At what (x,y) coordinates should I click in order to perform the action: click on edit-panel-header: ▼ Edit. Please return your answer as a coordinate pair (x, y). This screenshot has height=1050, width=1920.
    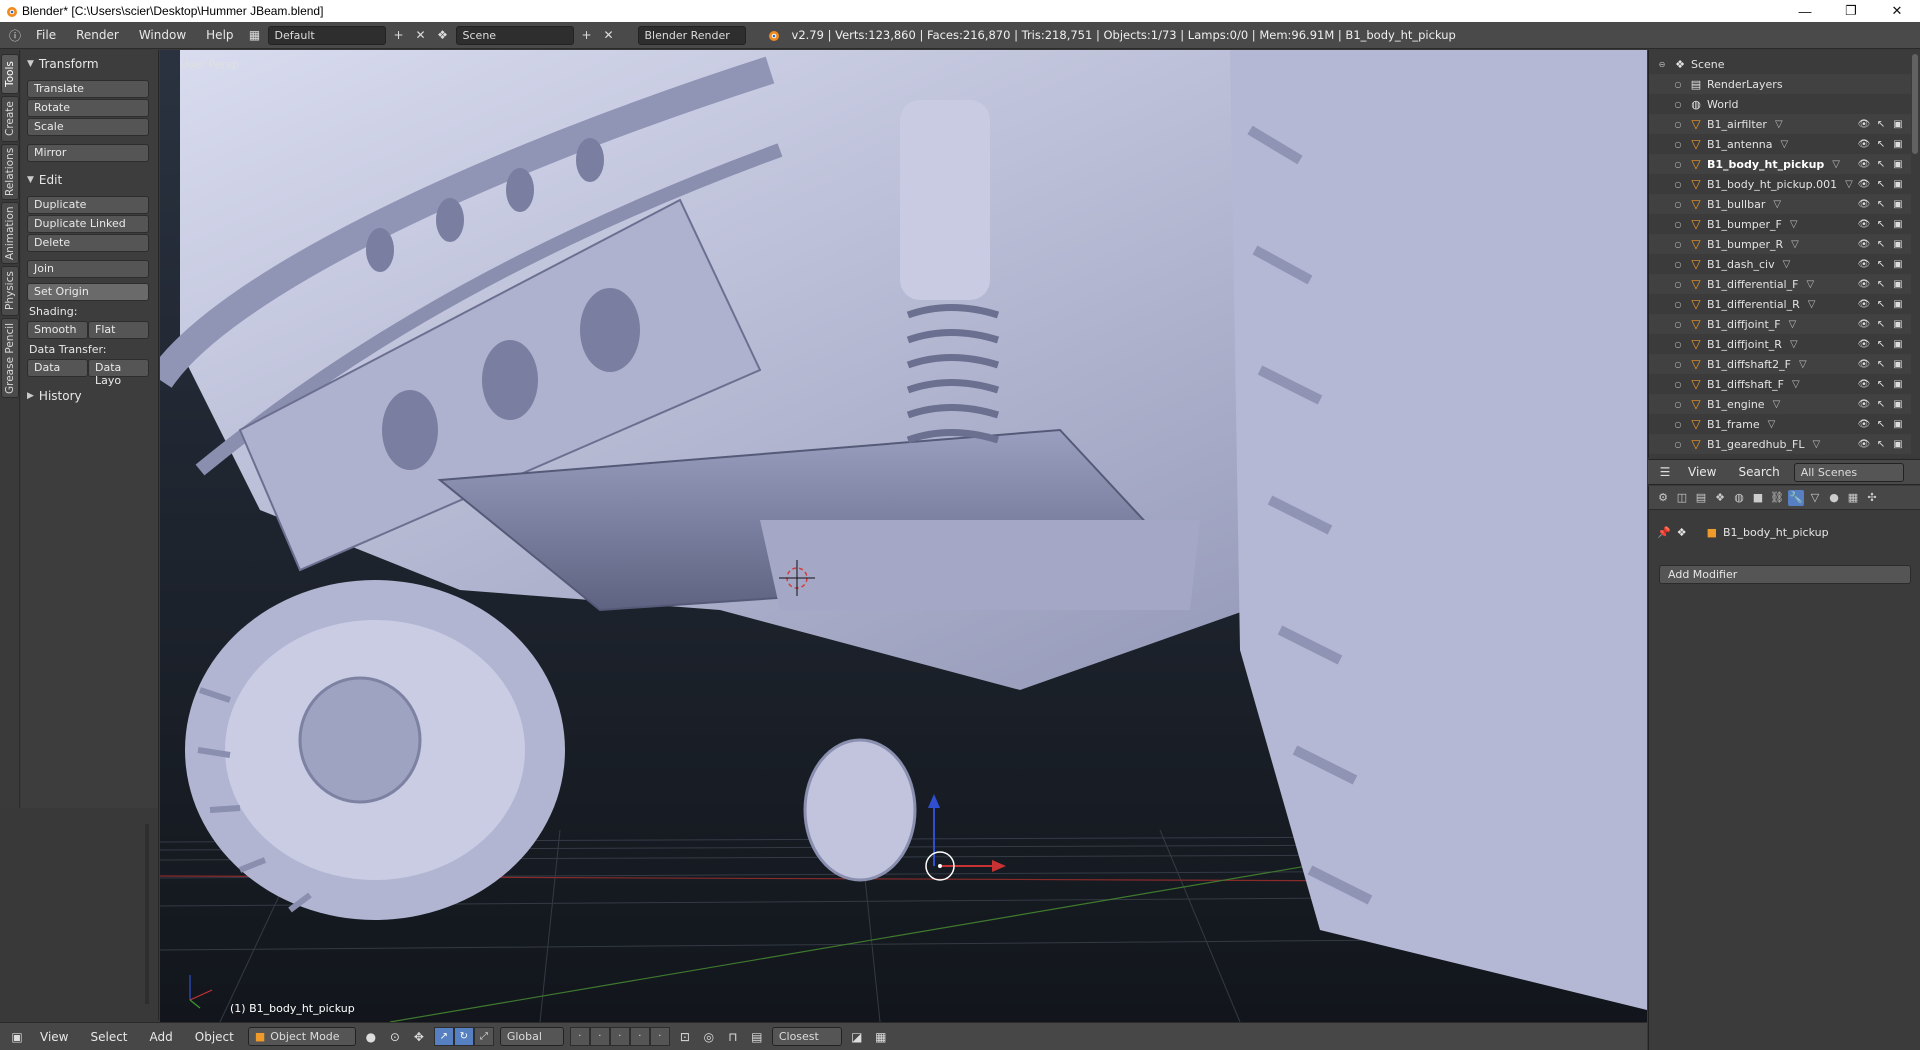
    Looking at the image, I should click on (89, 180).